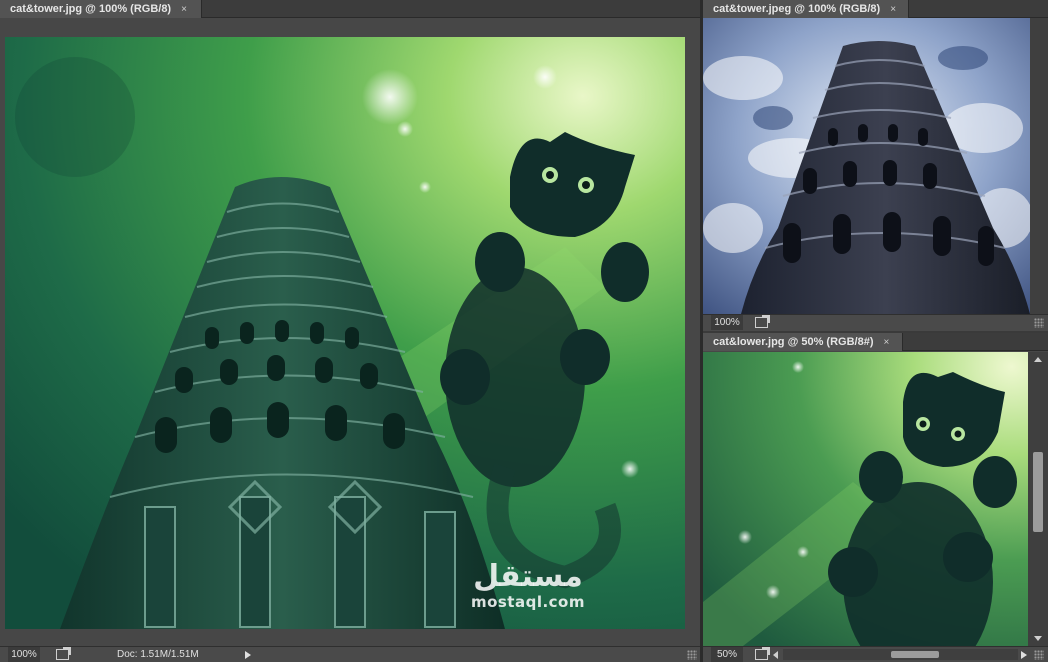 Image resolution: width=1048 pixels, height=662 pixels. What do you see at coordinates (775, 655) in the screenshot?
I see `scroll-left-icon` at bounding box center [775, 655].